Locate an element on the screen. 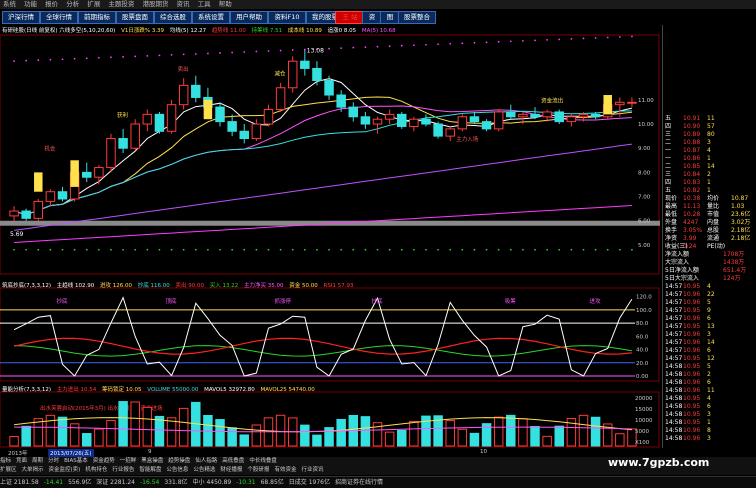 The image size is (756, 488). tick-row: 14:58 10.95 4 is located at coordinates (710, 399).